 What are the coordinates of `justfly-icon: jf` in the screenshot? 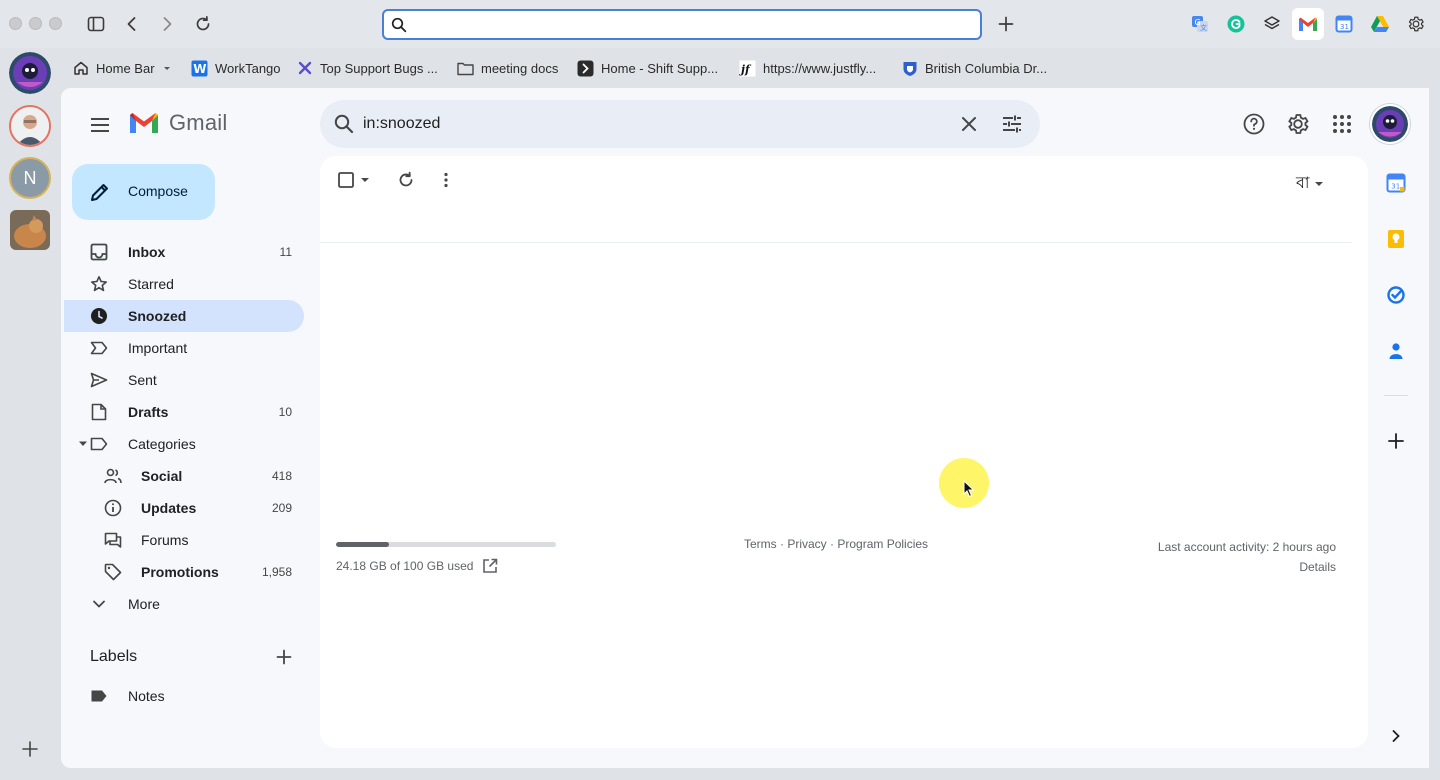 It's located at (747, 68).